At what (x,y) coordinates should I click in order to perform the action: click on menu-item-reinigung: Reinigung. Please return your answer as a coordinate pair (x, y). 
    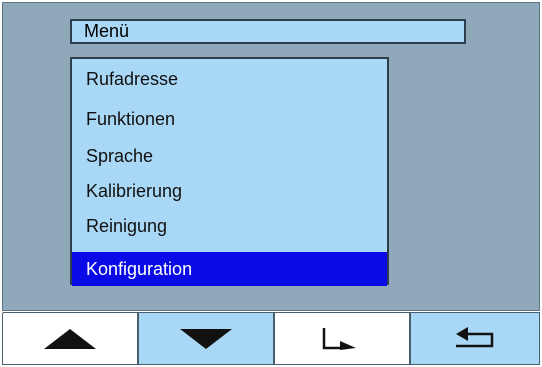
    Looking at the image, I should click on (229, 226).